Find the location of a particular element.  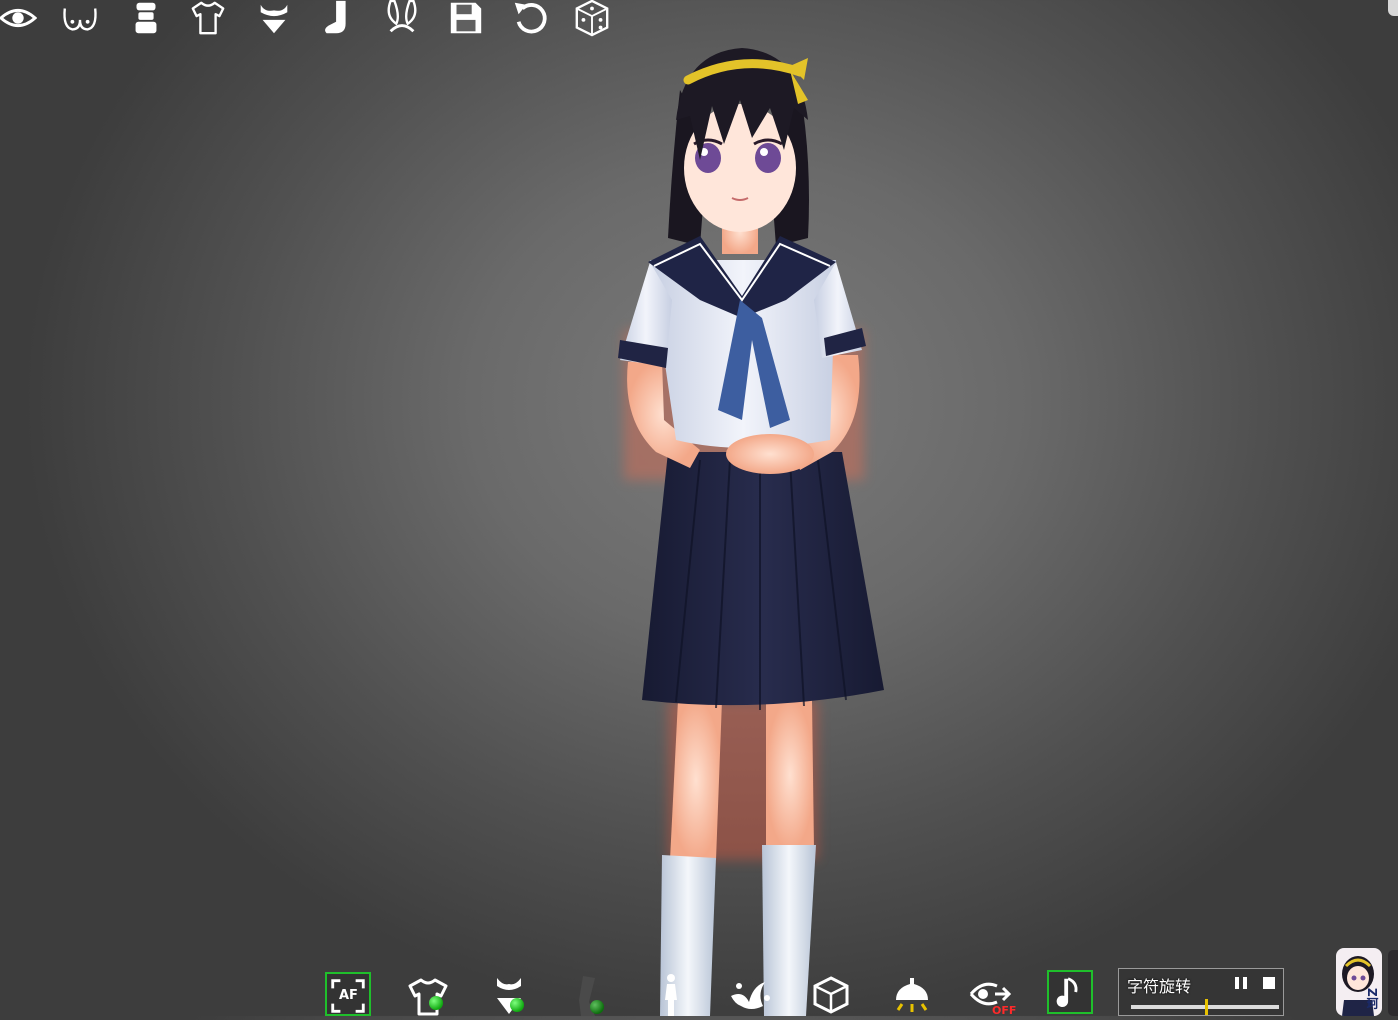

off-label: OFF is located at coordinates (1004, 1010).